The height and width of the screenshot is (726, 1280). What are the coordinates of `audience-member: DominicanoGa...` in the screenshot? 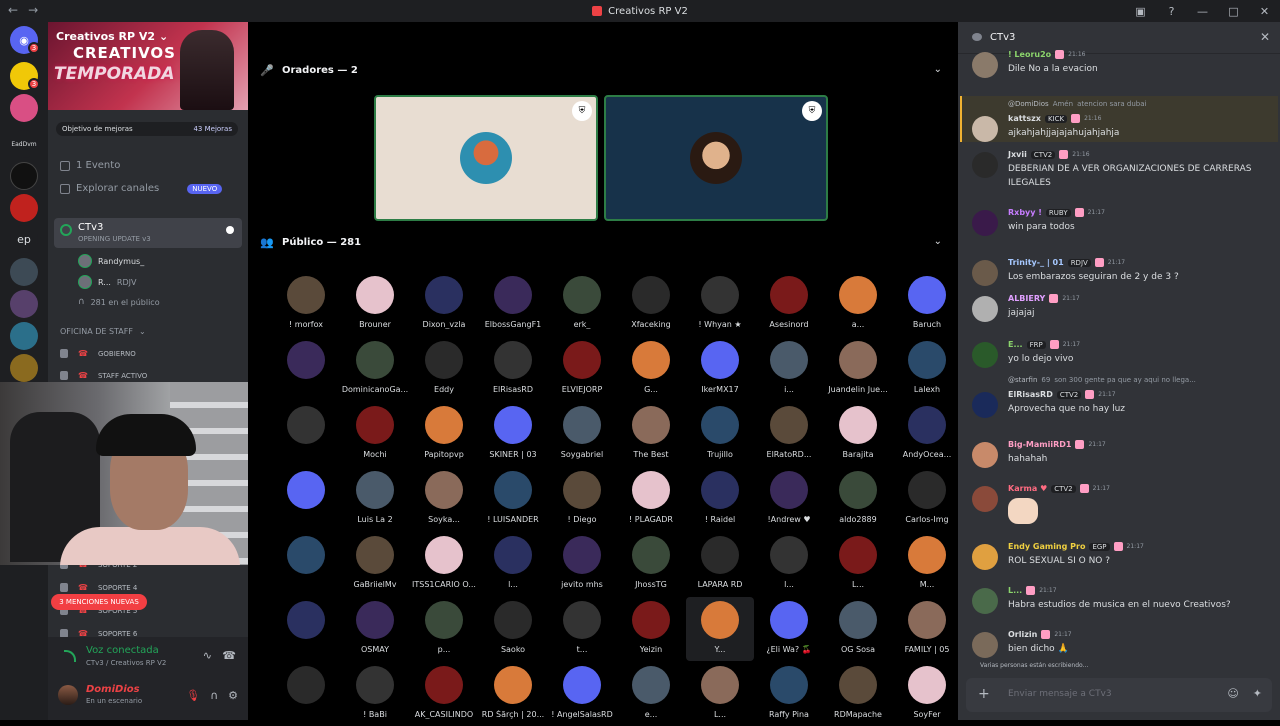 It's located at (375, 369).